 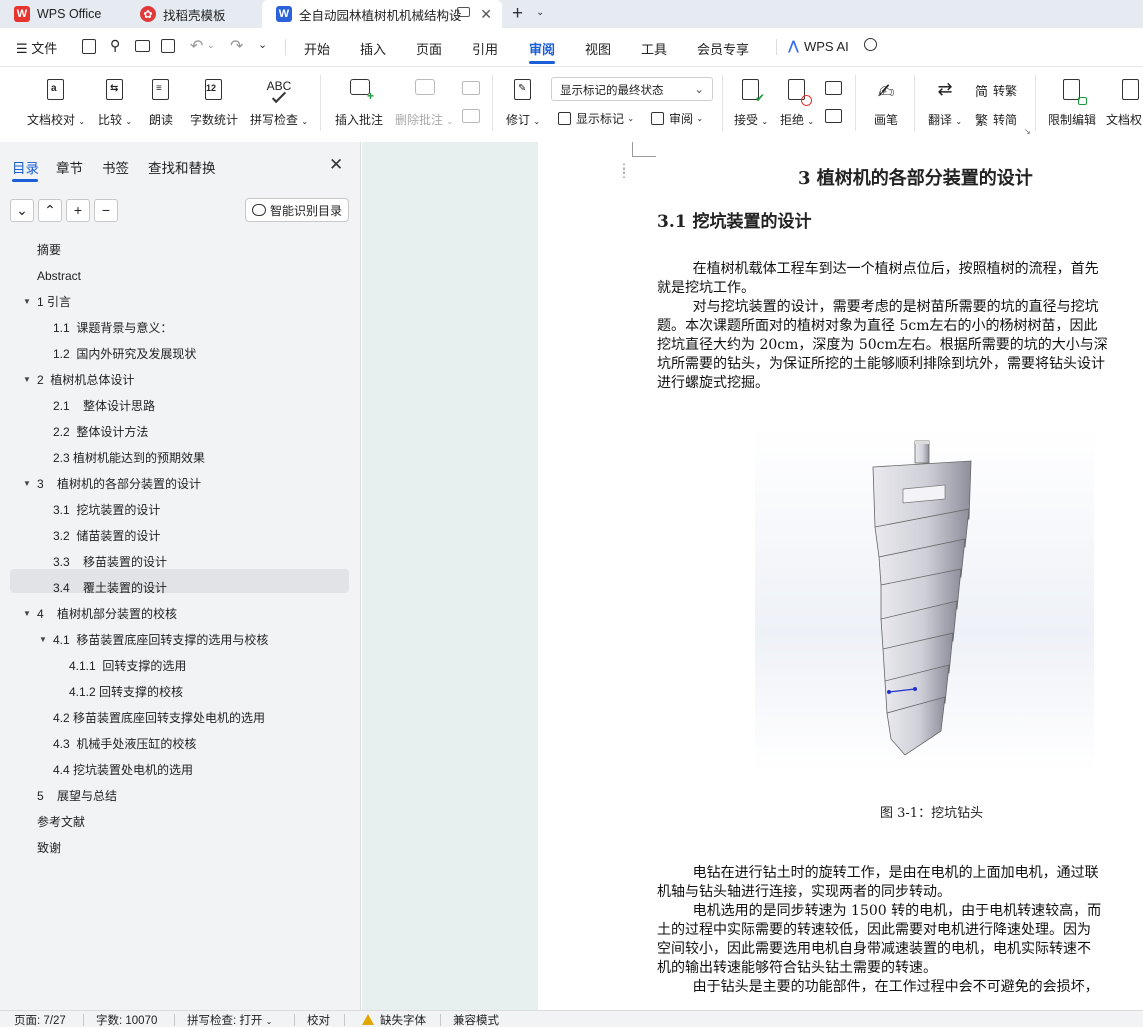 What do you see at coordinates (142, 46) in the screenshot?
I see `print-icon` at bounding box center [142, 46].